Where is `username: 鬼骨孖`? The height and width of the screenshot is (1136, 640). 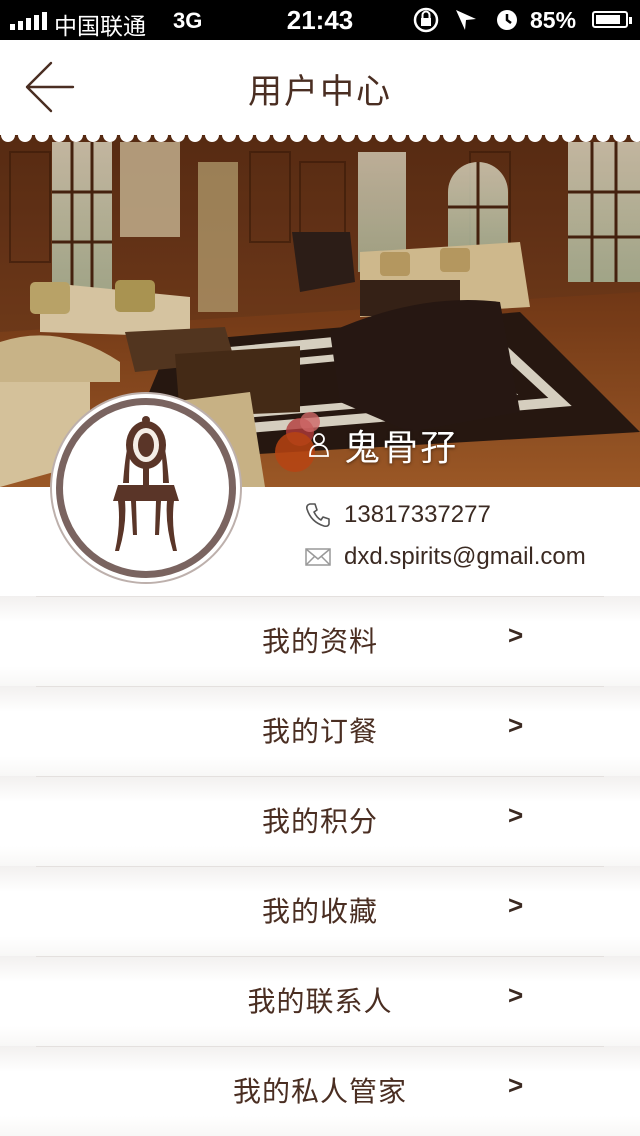
username: 鬼骨孖 is located at coordinates (401, 448).